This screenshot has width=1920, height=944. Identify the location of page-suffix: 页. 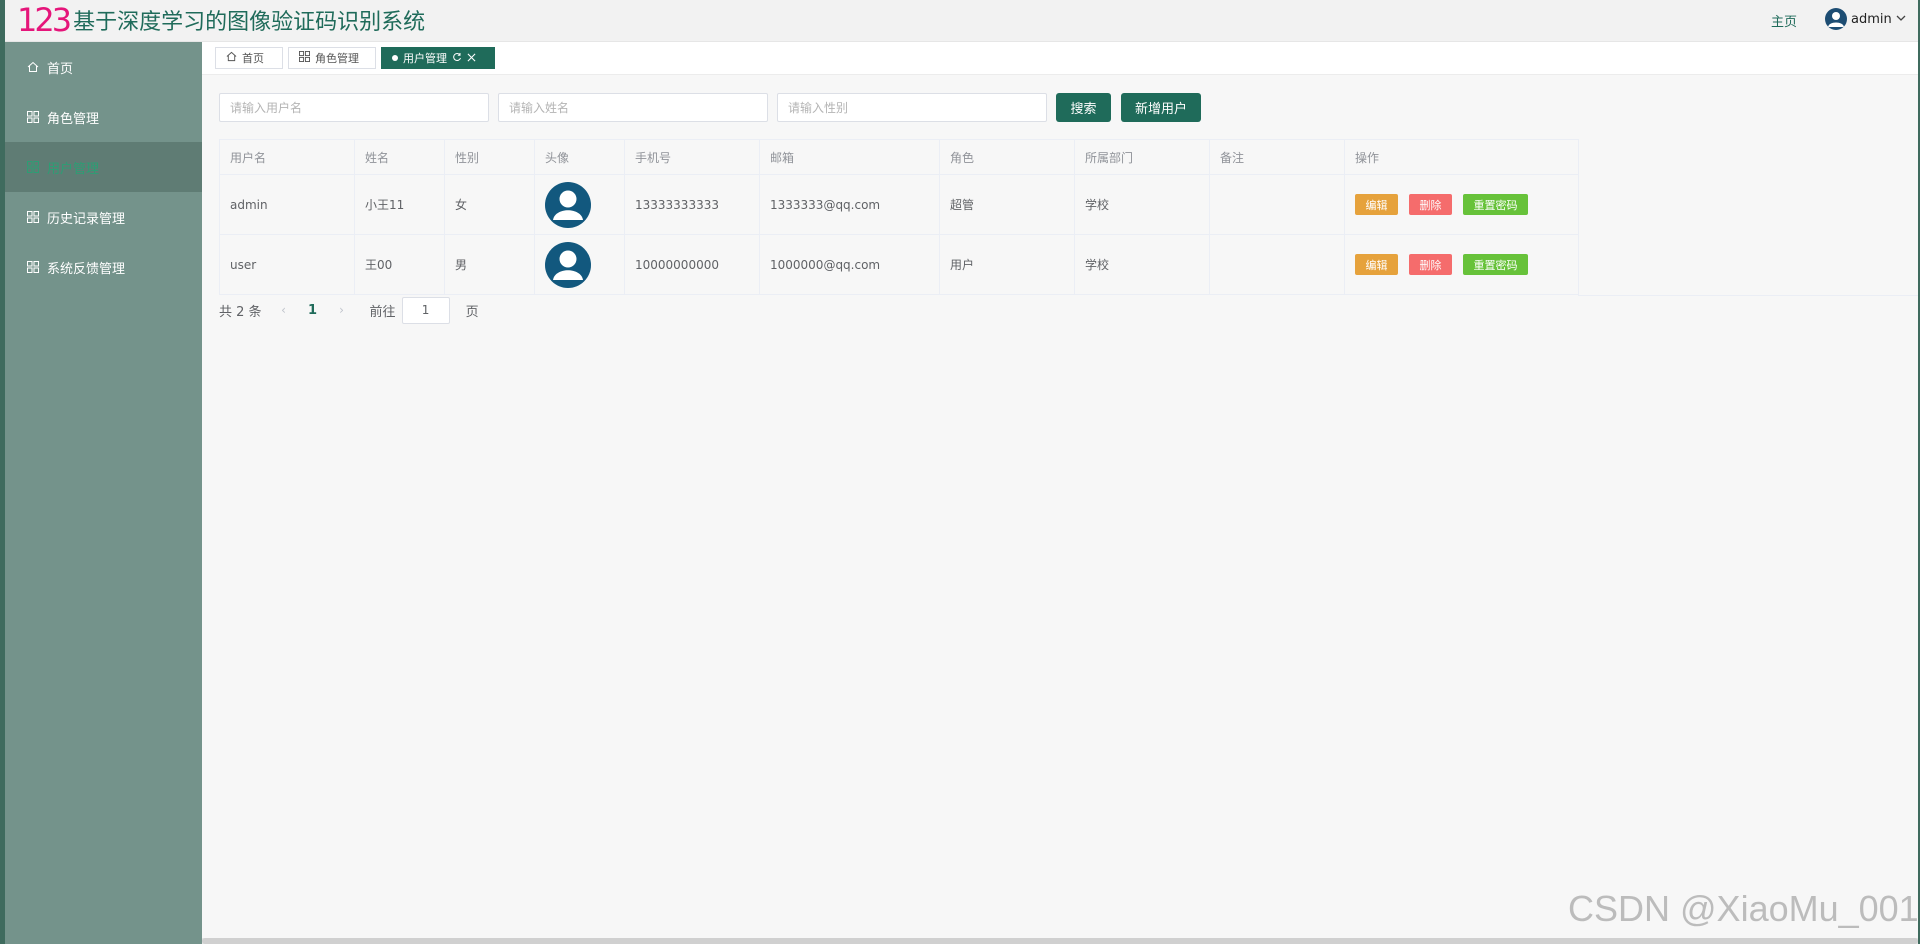
(472, 312).